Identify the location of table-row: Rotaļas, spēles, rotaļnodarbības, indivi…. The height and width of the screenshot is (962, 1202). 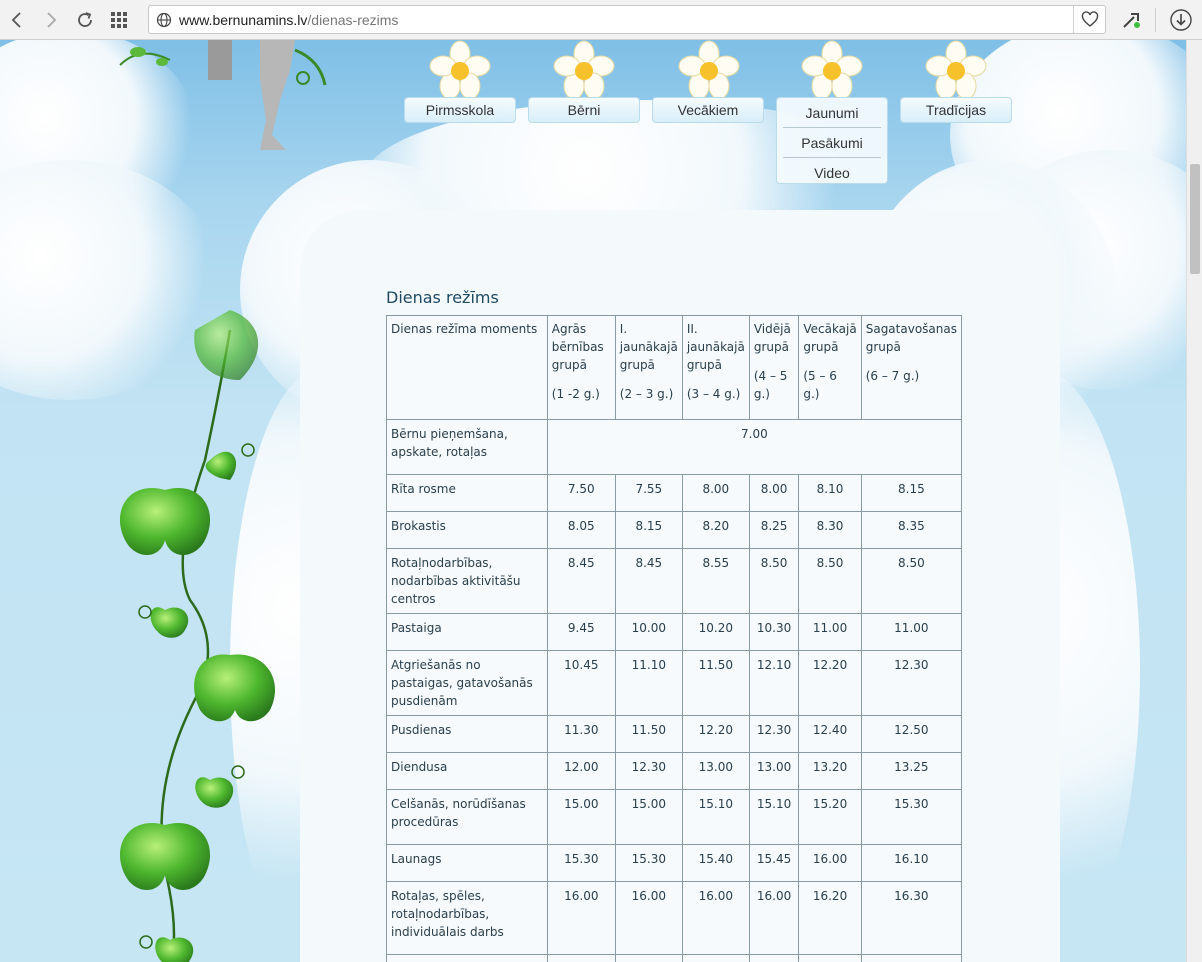
(674, 918).